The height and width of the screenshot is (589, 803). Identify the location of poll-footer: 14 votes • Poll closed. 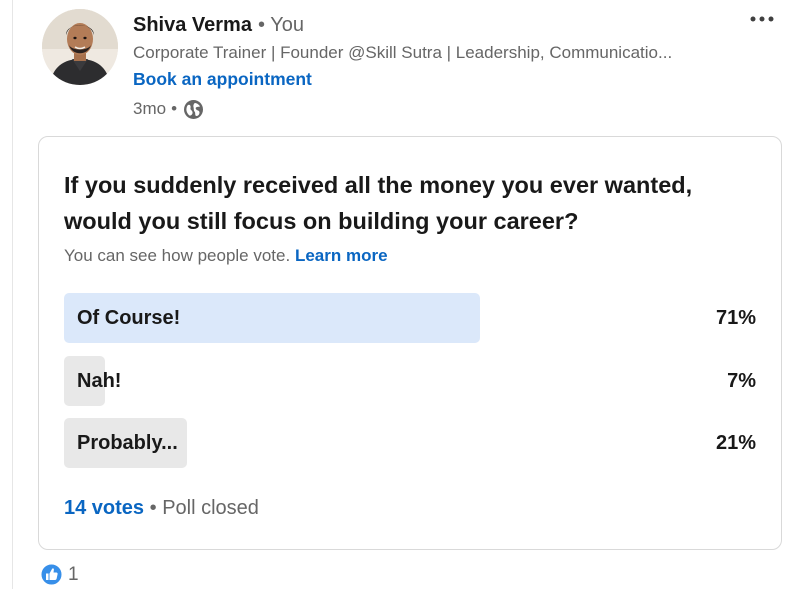
(161, 508).